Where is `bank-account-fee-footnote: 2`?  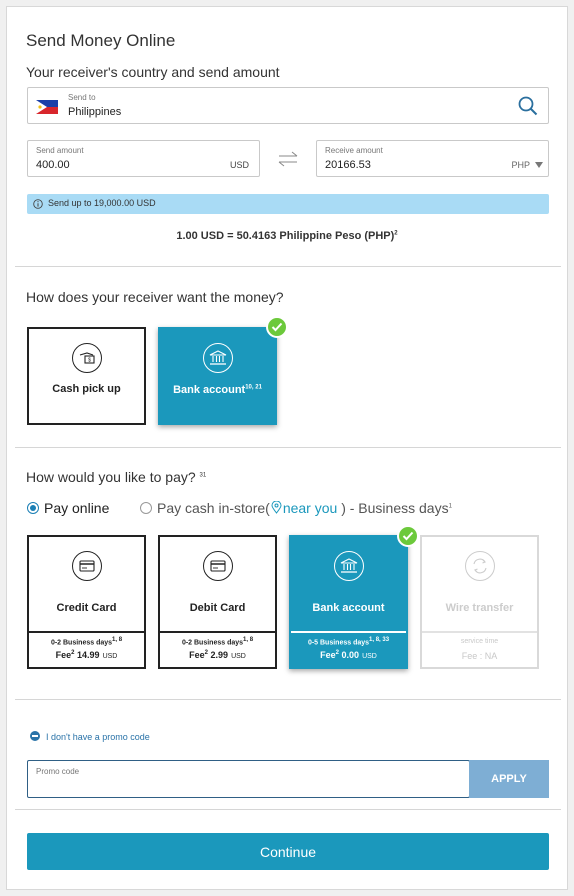 bank-account-fee-footnote: 2 is located at coordinates (337, 653).